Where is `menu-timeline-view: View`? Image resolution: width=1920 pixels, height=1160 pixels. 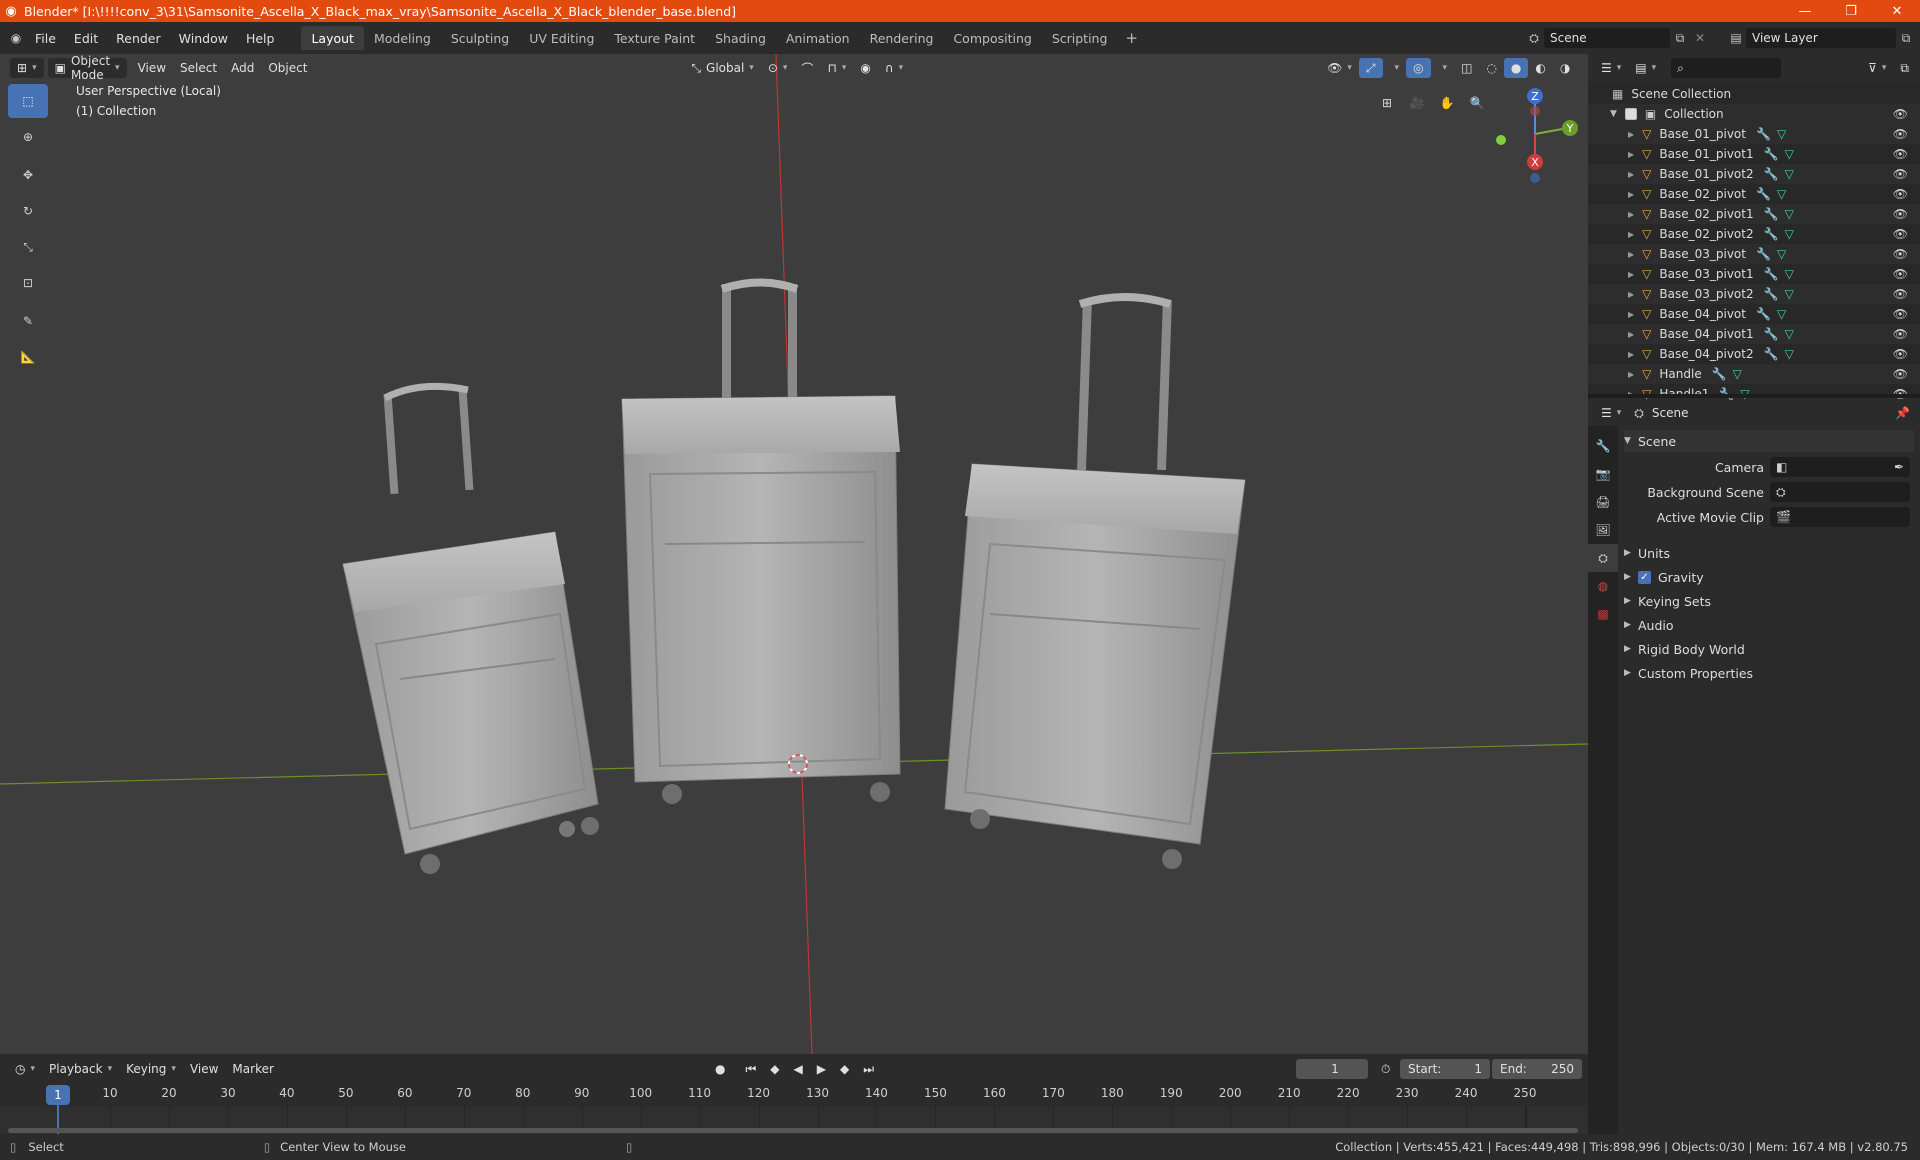
menu-timeline-view: View is located at coordinates (204, 1069).